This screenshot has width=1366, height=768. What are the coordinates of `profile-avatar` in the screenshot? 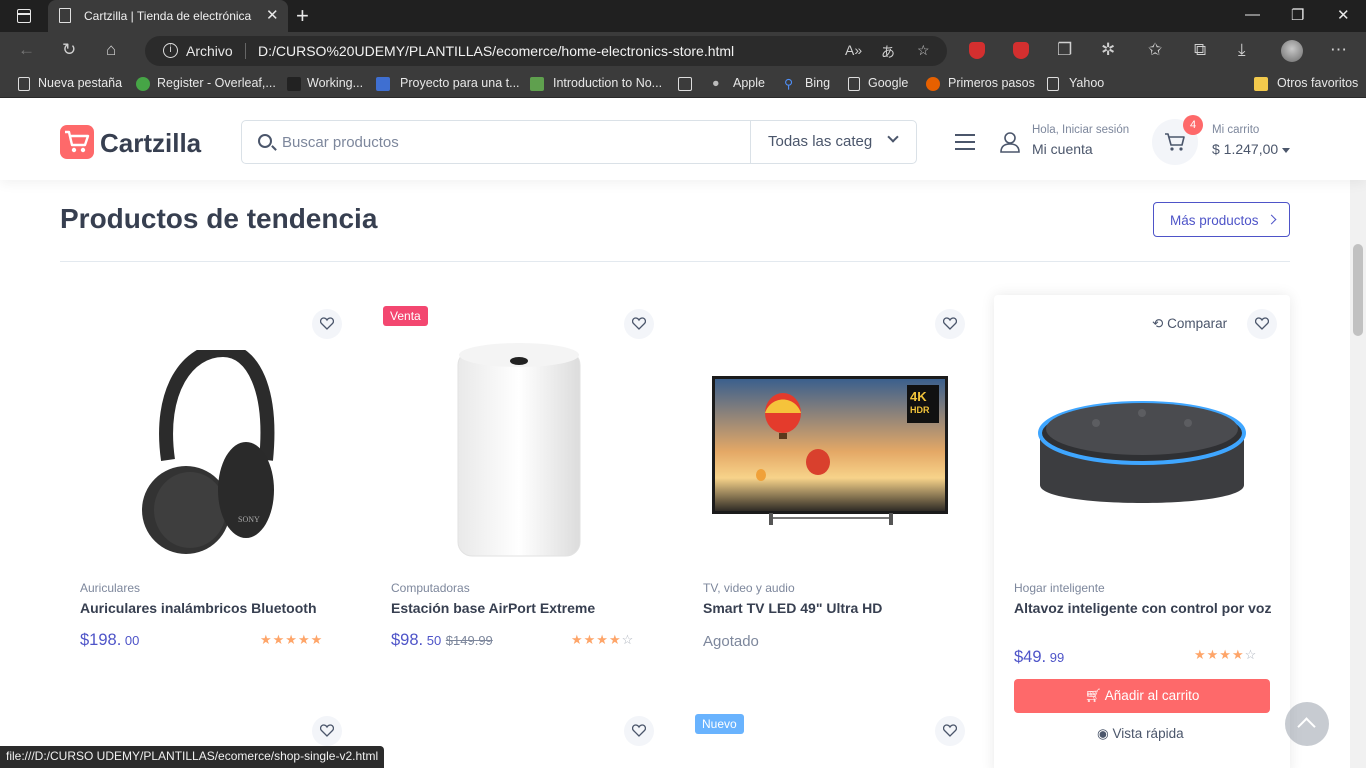 It's located at (1292, 51).